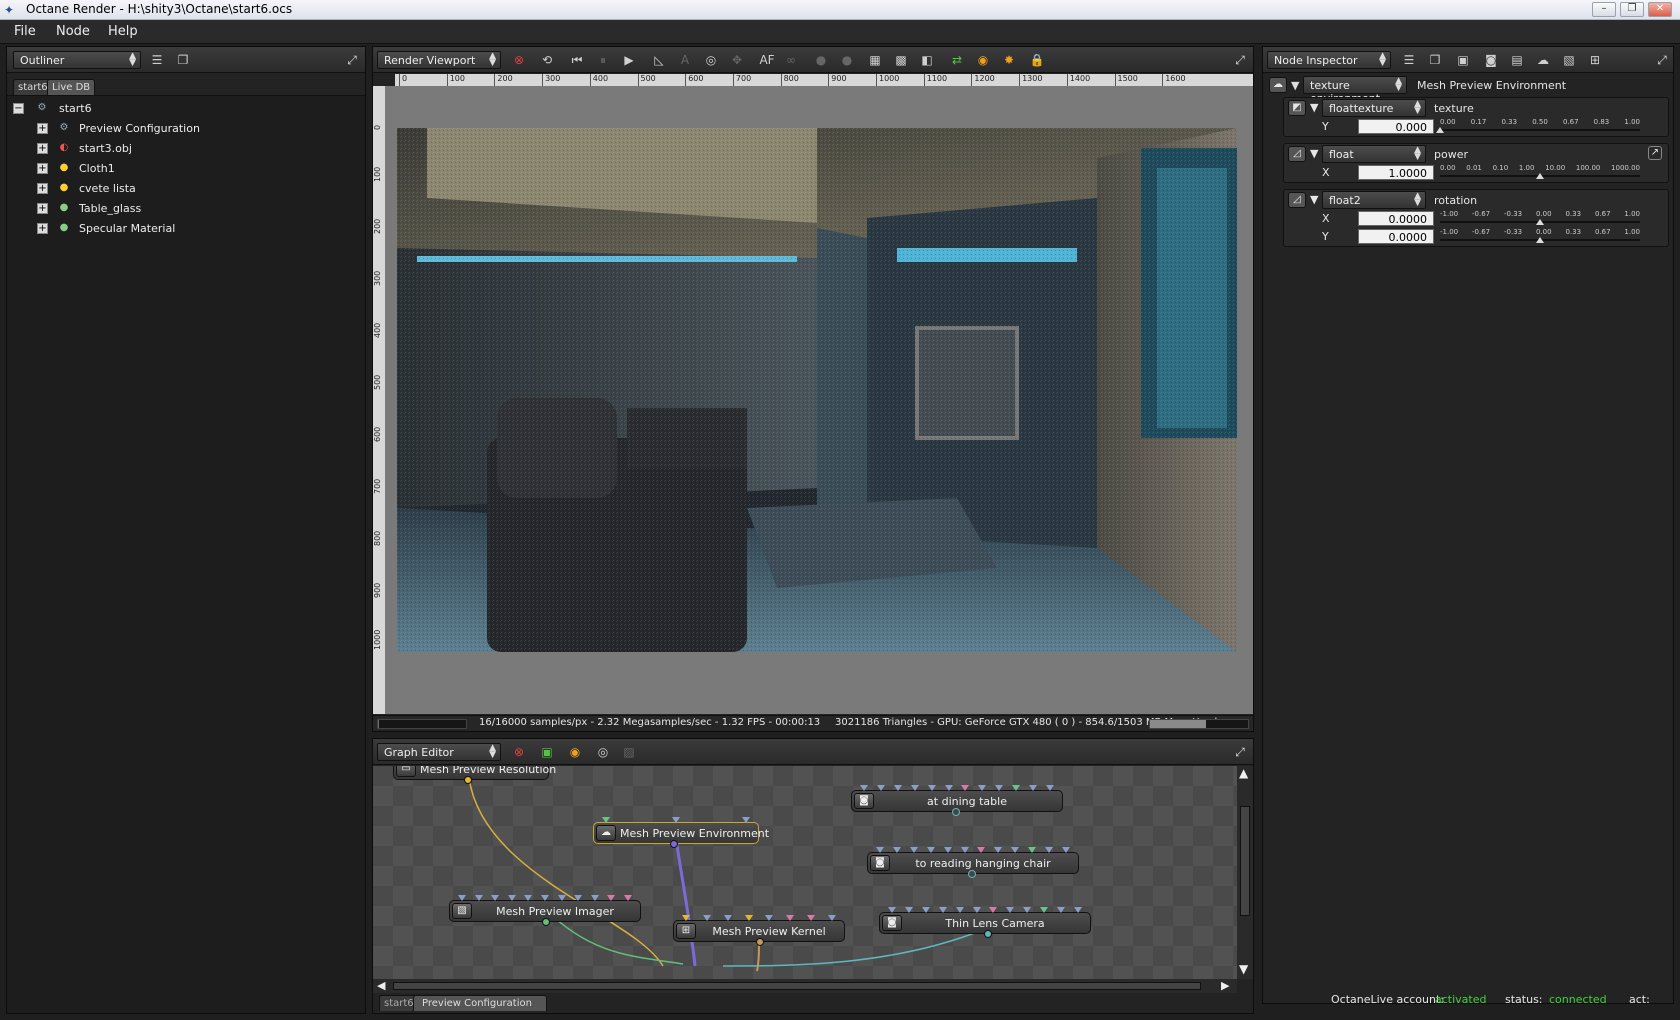 The image size is (1680, 1020). Describe the element at coordinates (1604, 9) in the screenshot. I see `minimize-button: –` at that location.